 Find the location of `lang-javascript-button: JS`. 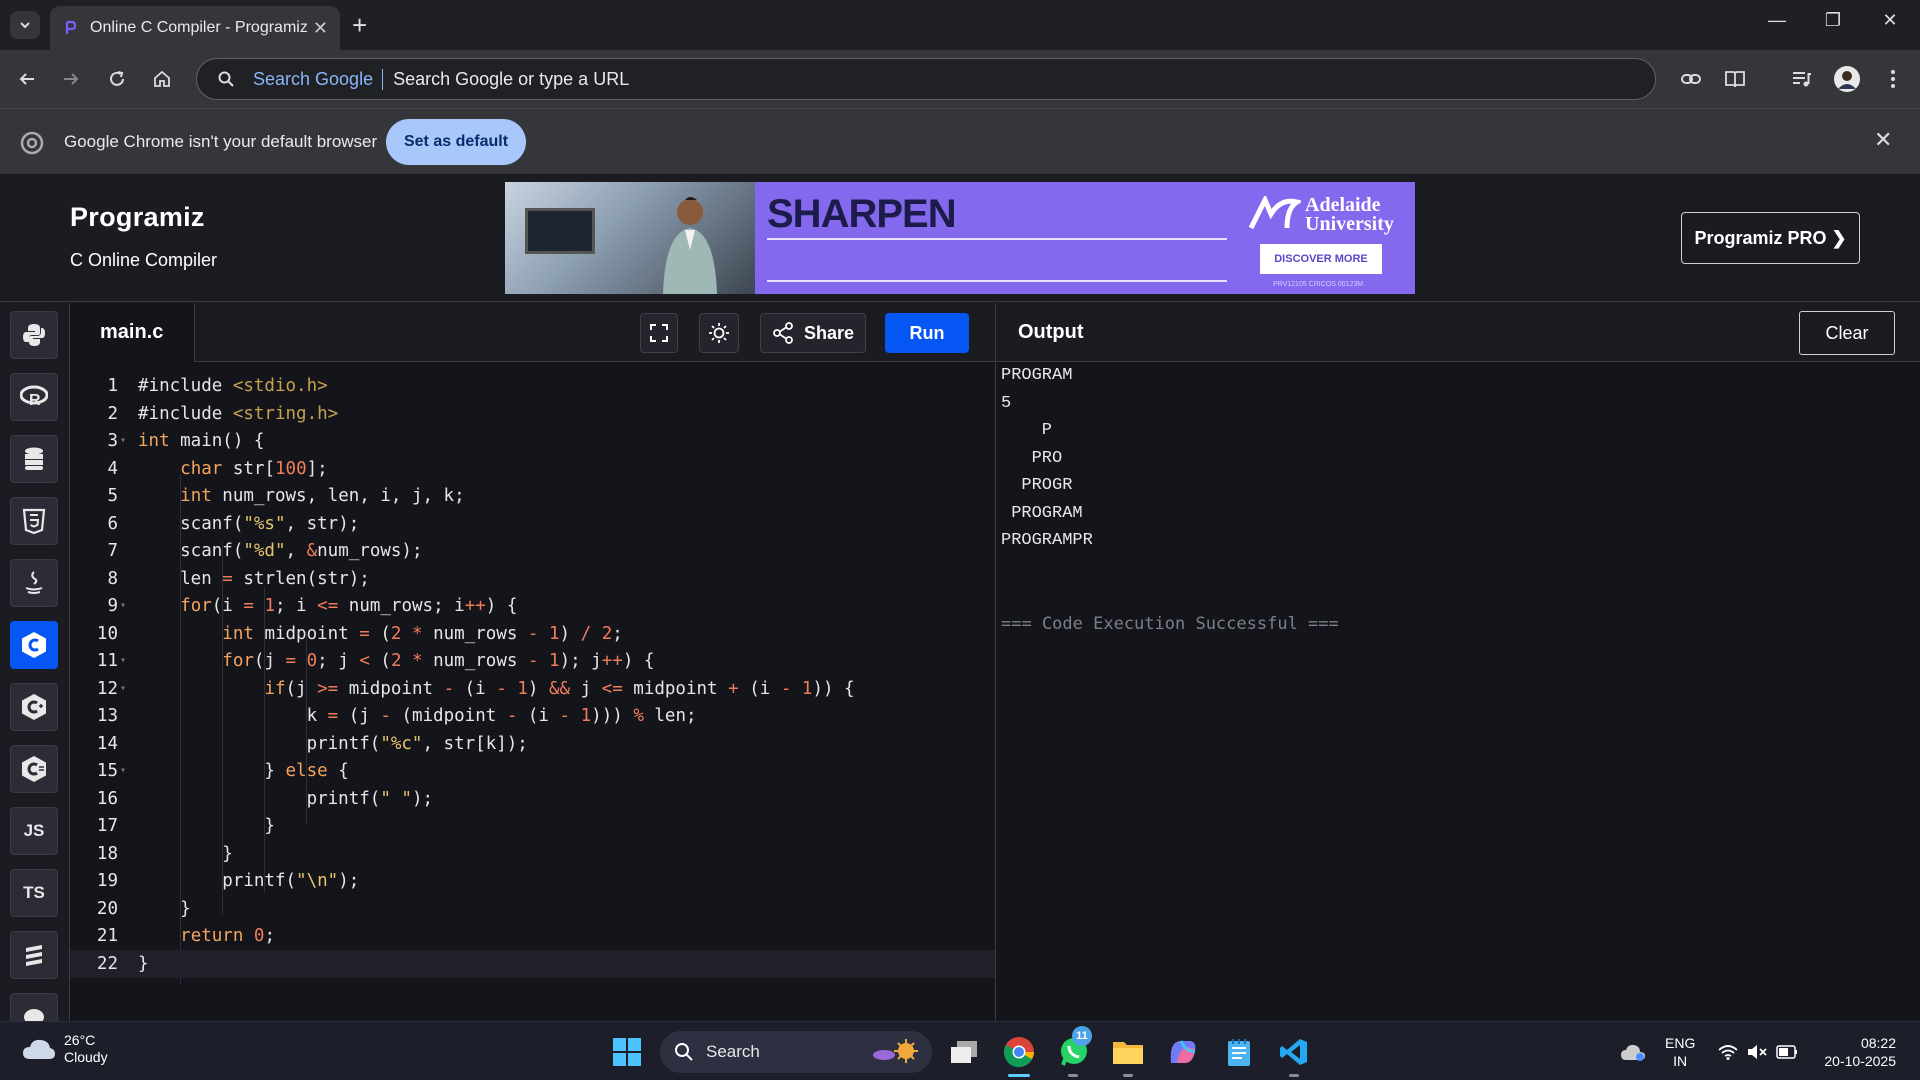

lang-javascript-button: JS is located at coordinates (34, 831).